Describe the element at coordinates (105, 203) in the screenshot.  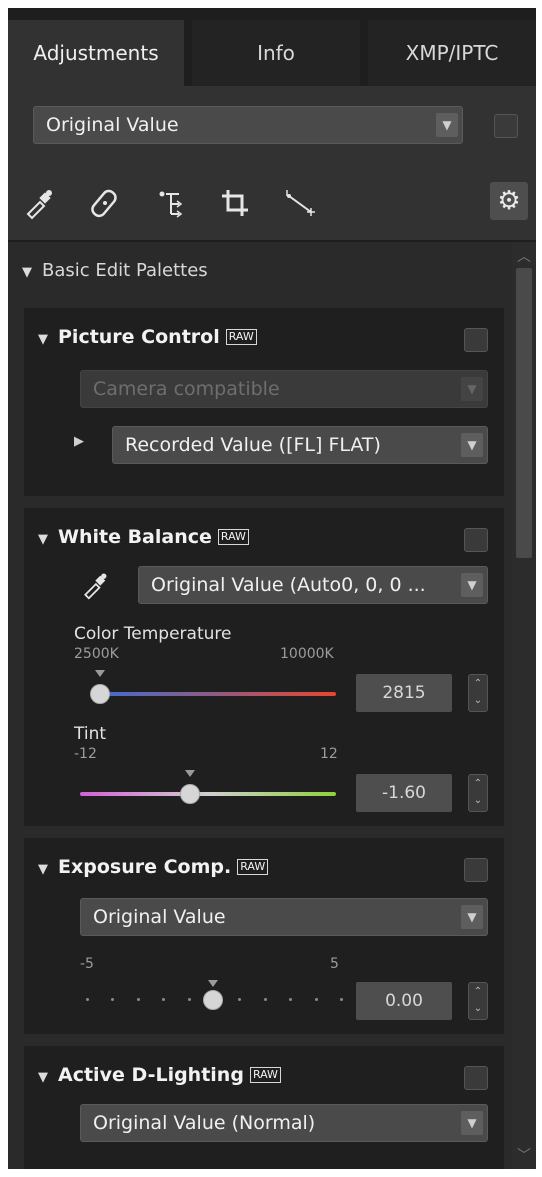
I see `bandage-icon` at that location.